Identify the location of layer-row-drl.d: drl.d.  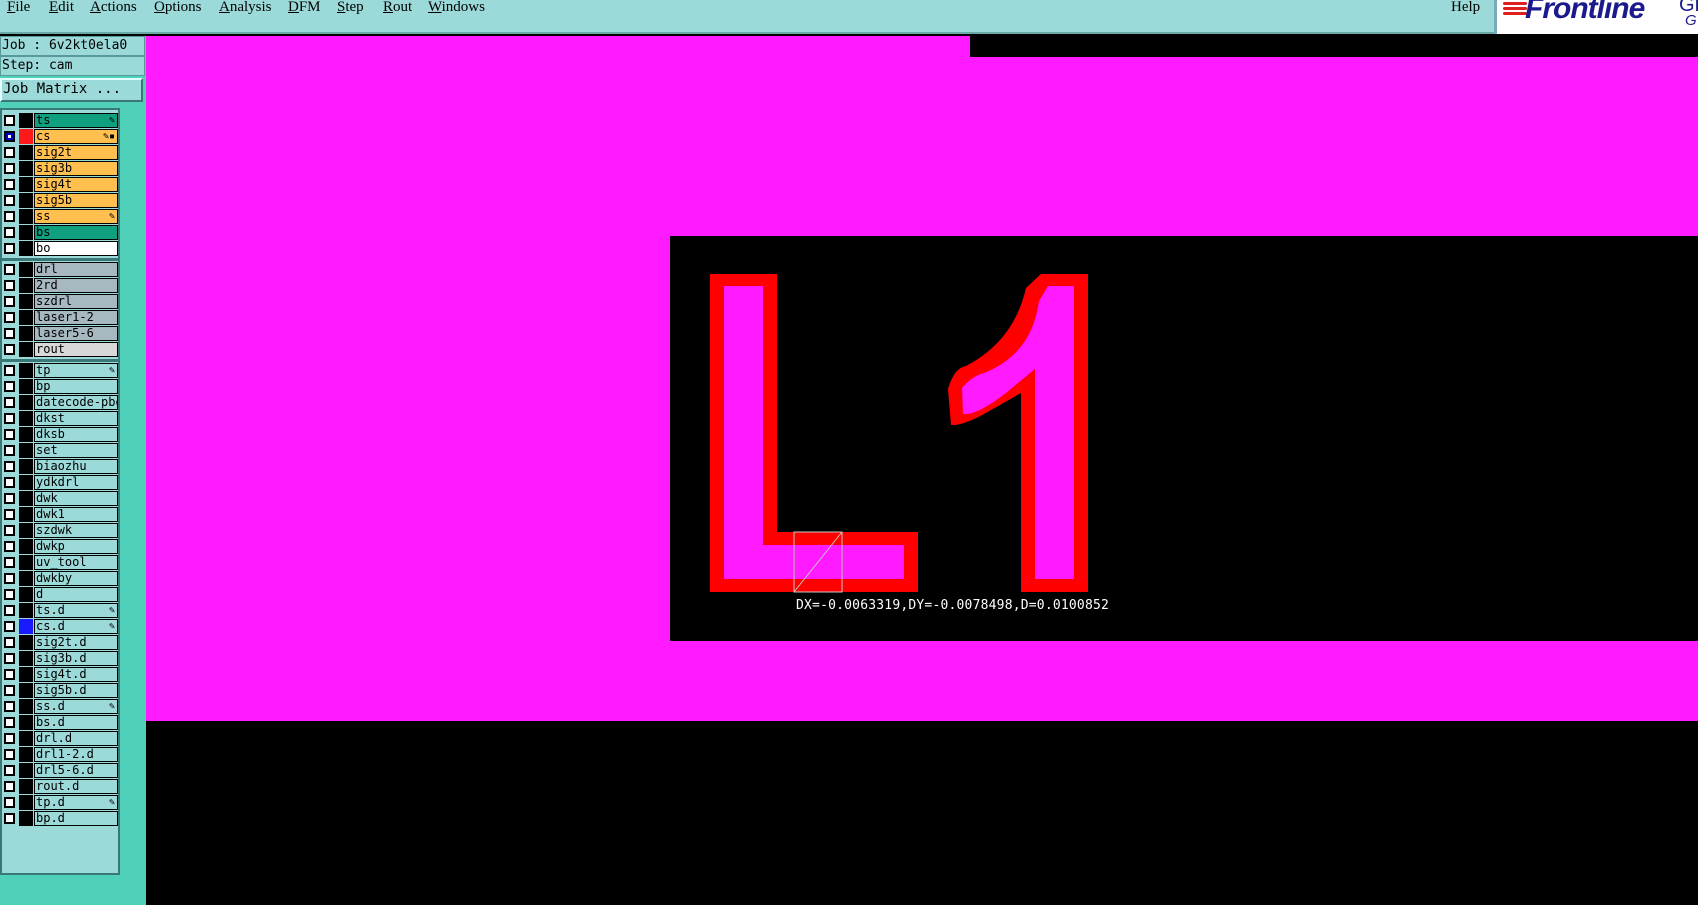
(61, 738).